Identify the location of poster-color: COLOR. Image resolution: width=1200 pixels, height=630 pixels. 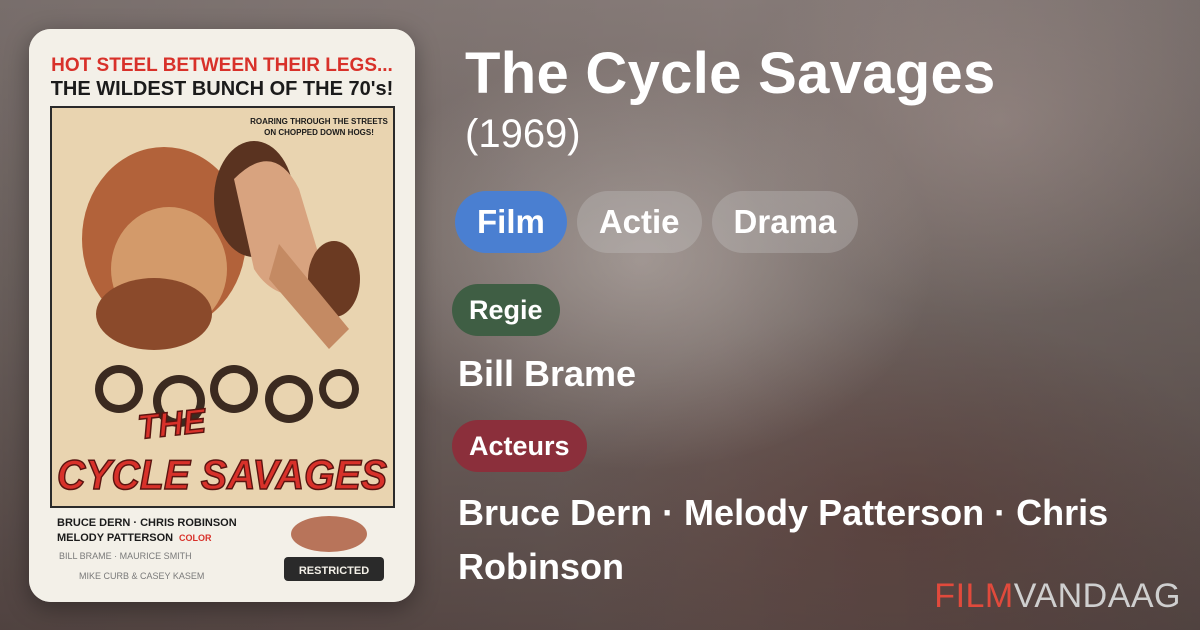
(195, 538).